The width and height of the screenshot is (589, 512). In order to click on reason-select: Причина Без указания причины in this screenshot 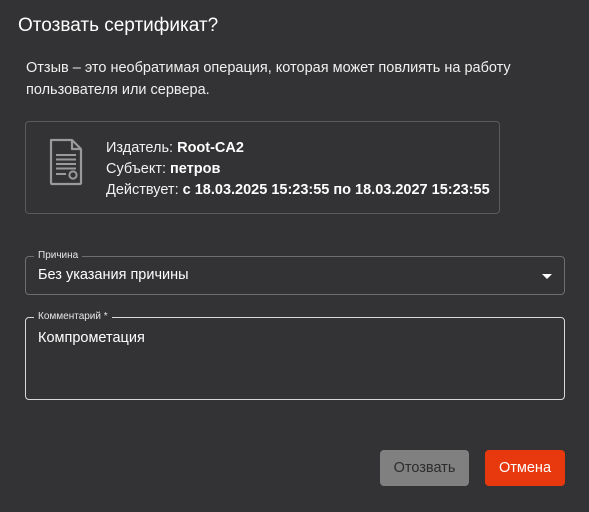, I will do `click(295, 272)`.